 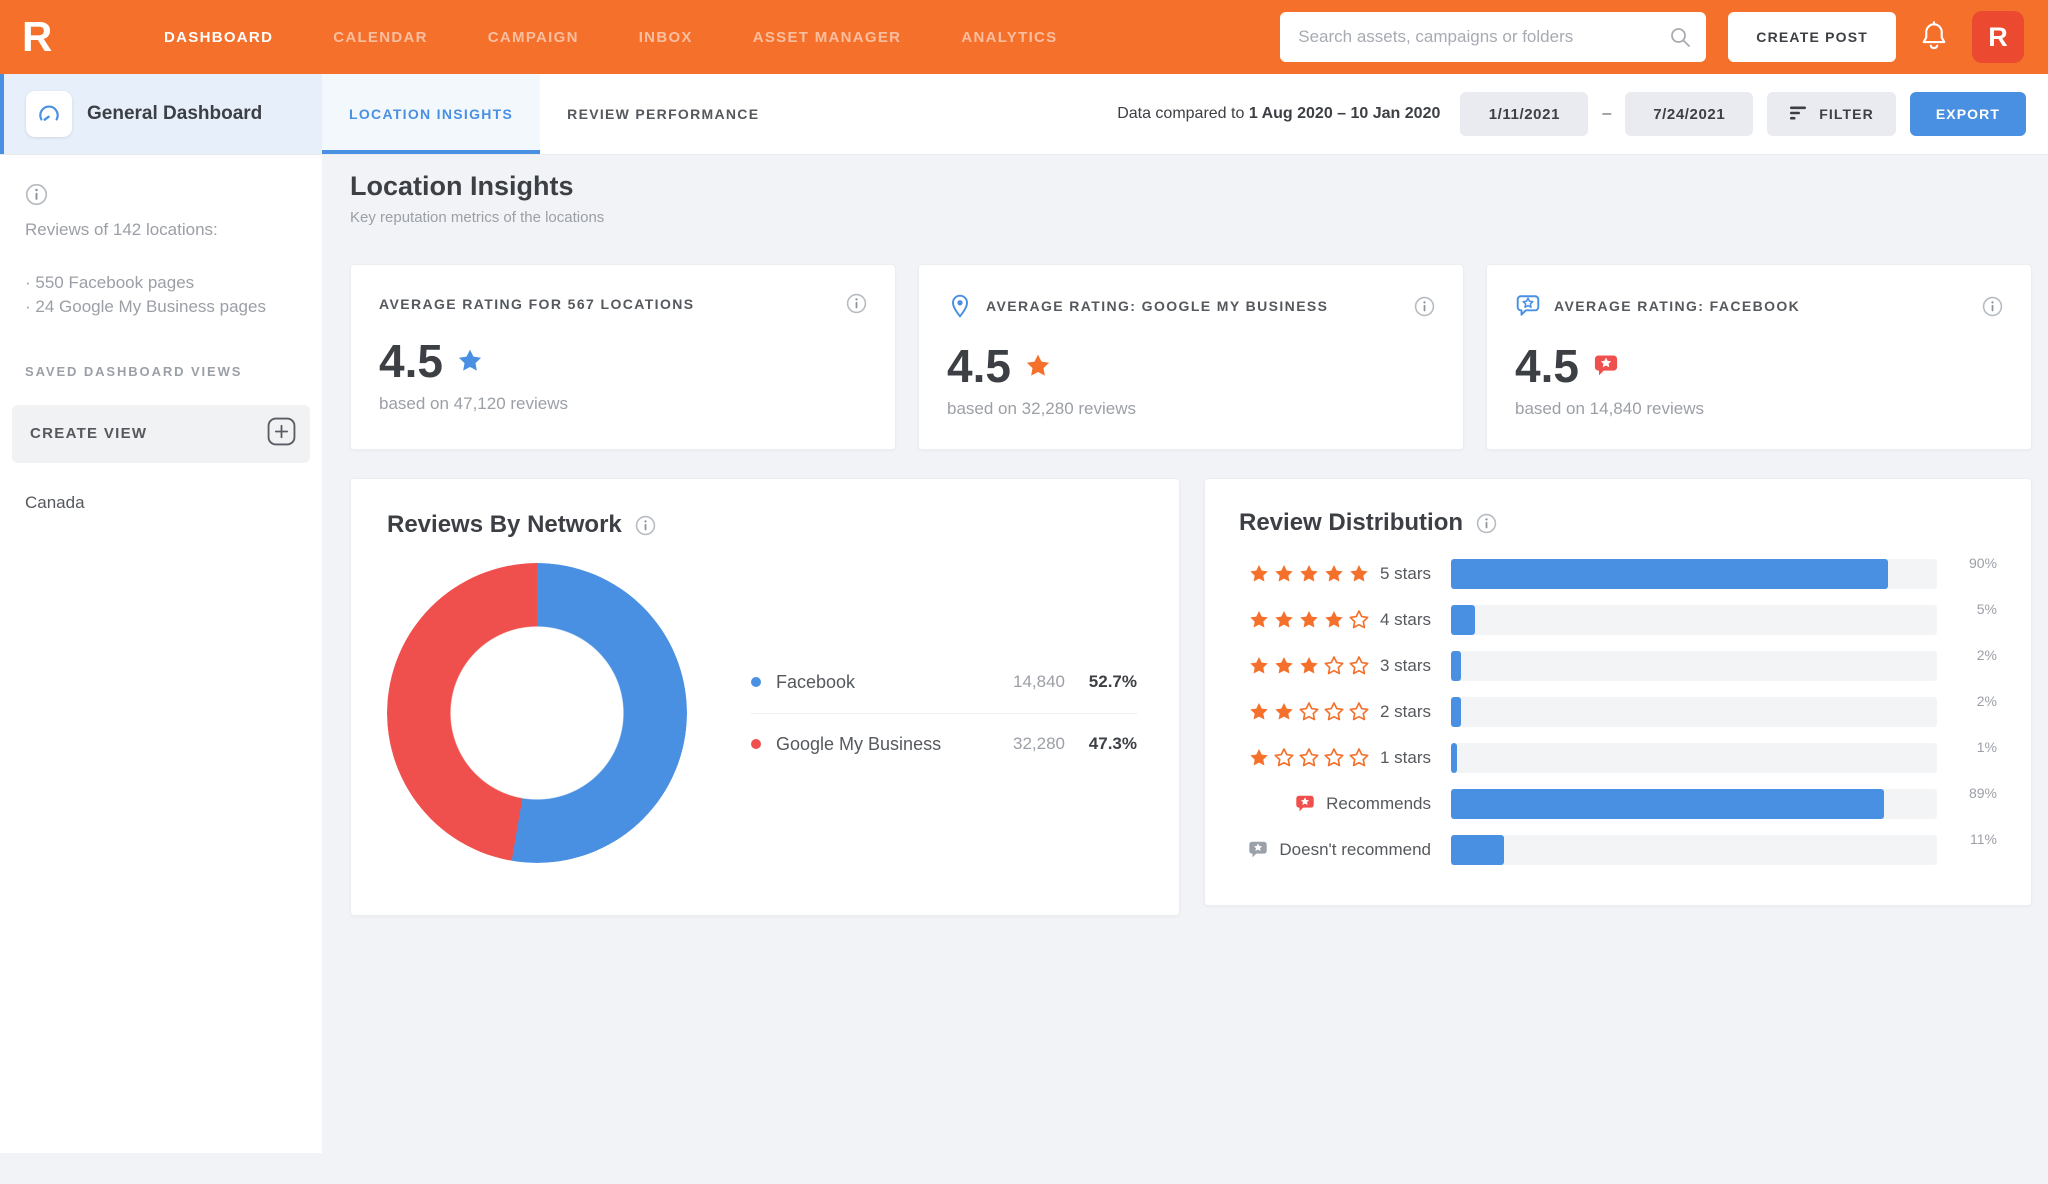 I want to click on nav-item-asset-manager: ASSET MANAGER, so click(x=827, y=37).